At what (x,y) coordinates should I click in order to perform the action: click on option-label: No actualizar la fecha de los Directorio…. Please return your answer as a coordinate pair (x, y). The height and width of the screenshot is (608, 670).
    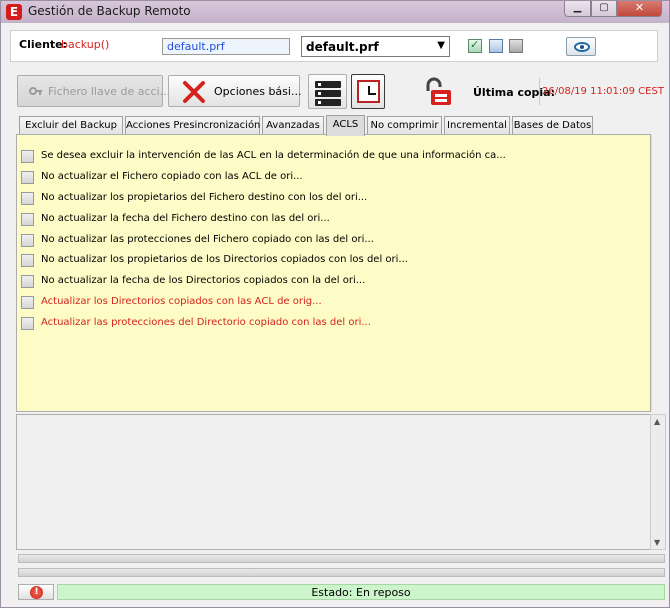
    Looking at the image, I should click on (203, 280).